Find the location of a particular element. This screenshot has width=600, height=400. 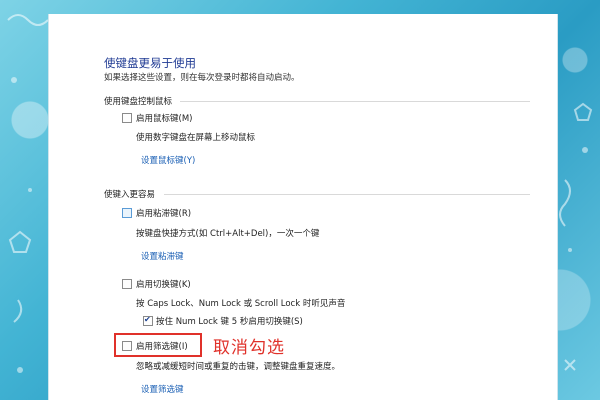

sticky-keys-checkbox is located at coordinates (127, 213).